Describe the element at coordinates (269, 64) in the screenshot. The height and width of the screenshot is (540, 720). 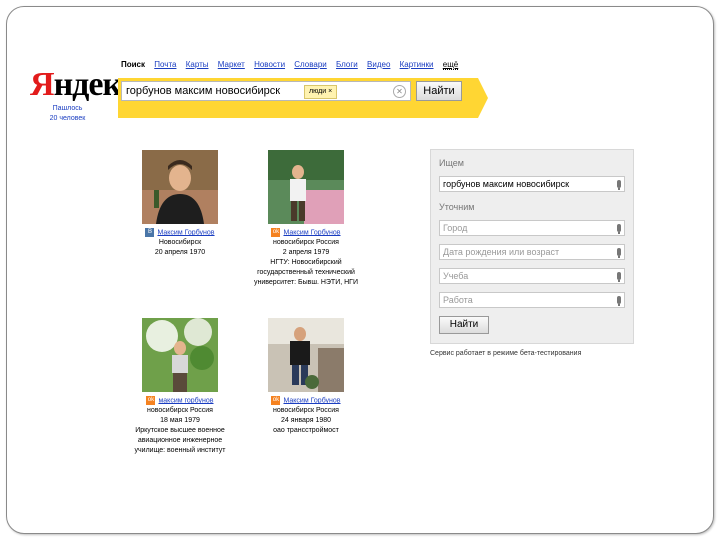
I see `nav-news: Новости` at that location.